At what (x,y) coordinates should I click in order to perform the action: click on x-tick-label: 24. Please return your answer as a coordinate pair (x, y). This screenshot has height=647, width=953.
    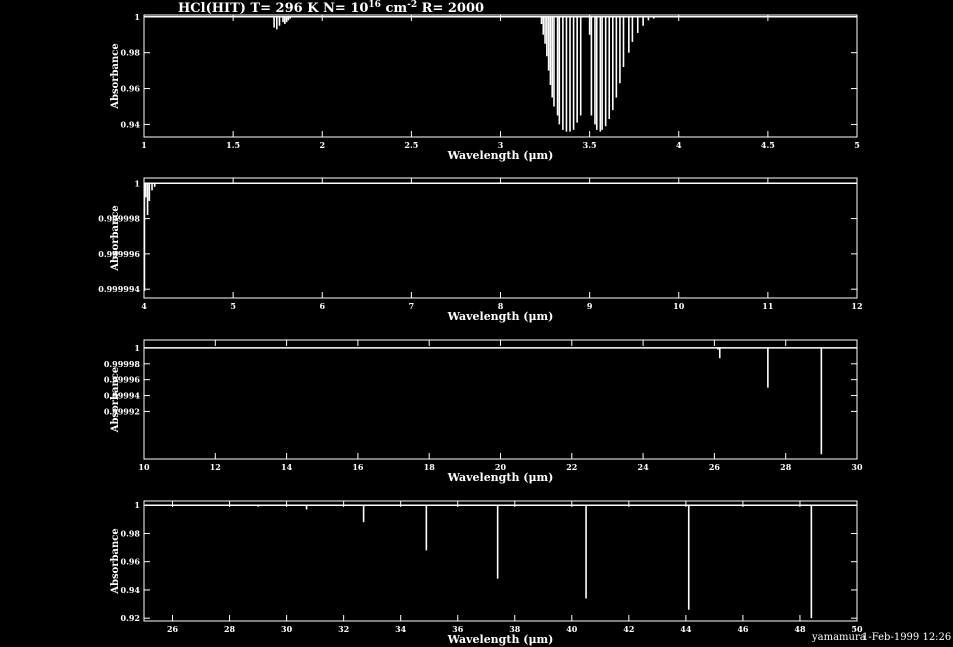
    Looking at the image, I should click on (644, 467).